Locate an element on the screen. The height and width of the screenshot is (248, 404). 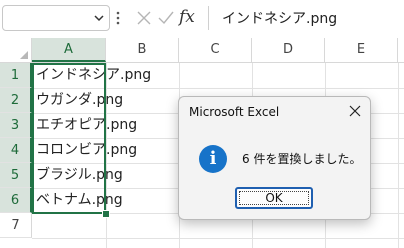
row-header-6: 6 is located at coordinates (16, 200).